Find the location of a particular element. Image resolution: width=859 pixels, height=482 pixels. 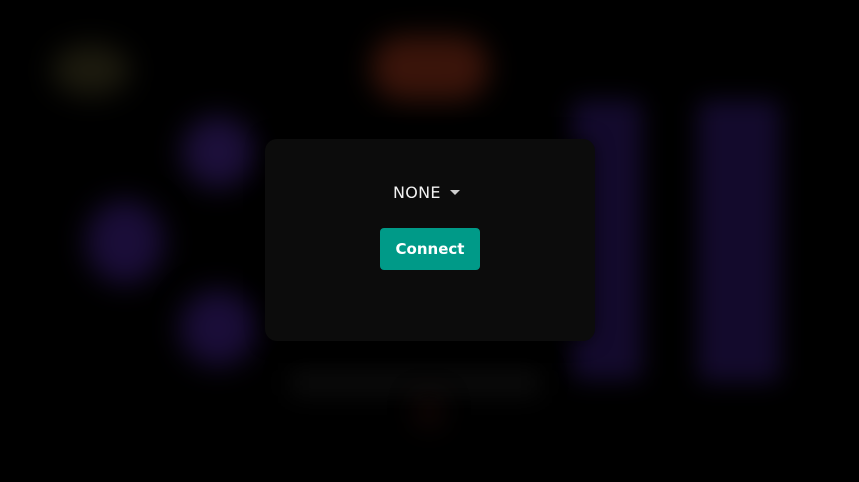

blurred-background-column is located at coordinates (739, 241).